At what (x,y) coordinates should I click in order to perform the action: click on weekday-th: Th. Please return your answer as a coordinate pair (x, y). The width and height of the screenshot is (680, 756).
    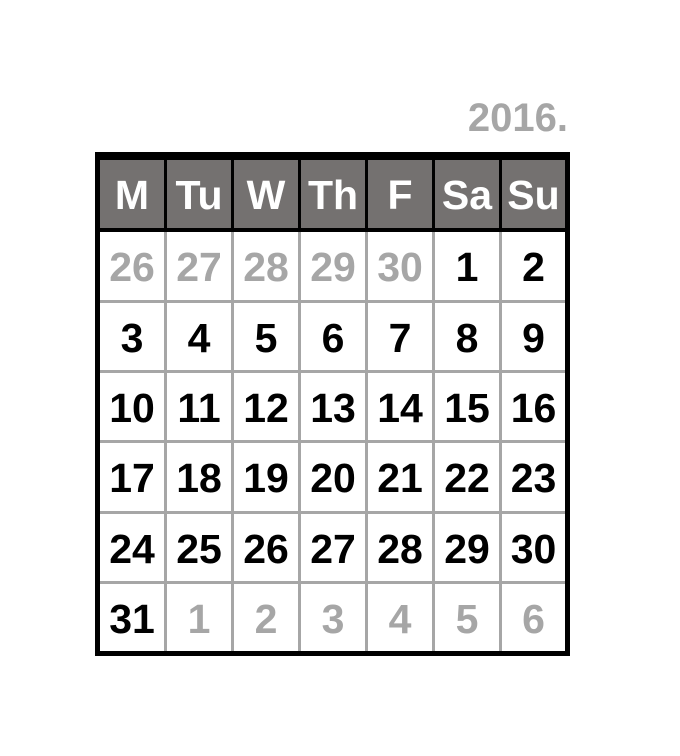
    Looking at the image, I should click on (333, 194).